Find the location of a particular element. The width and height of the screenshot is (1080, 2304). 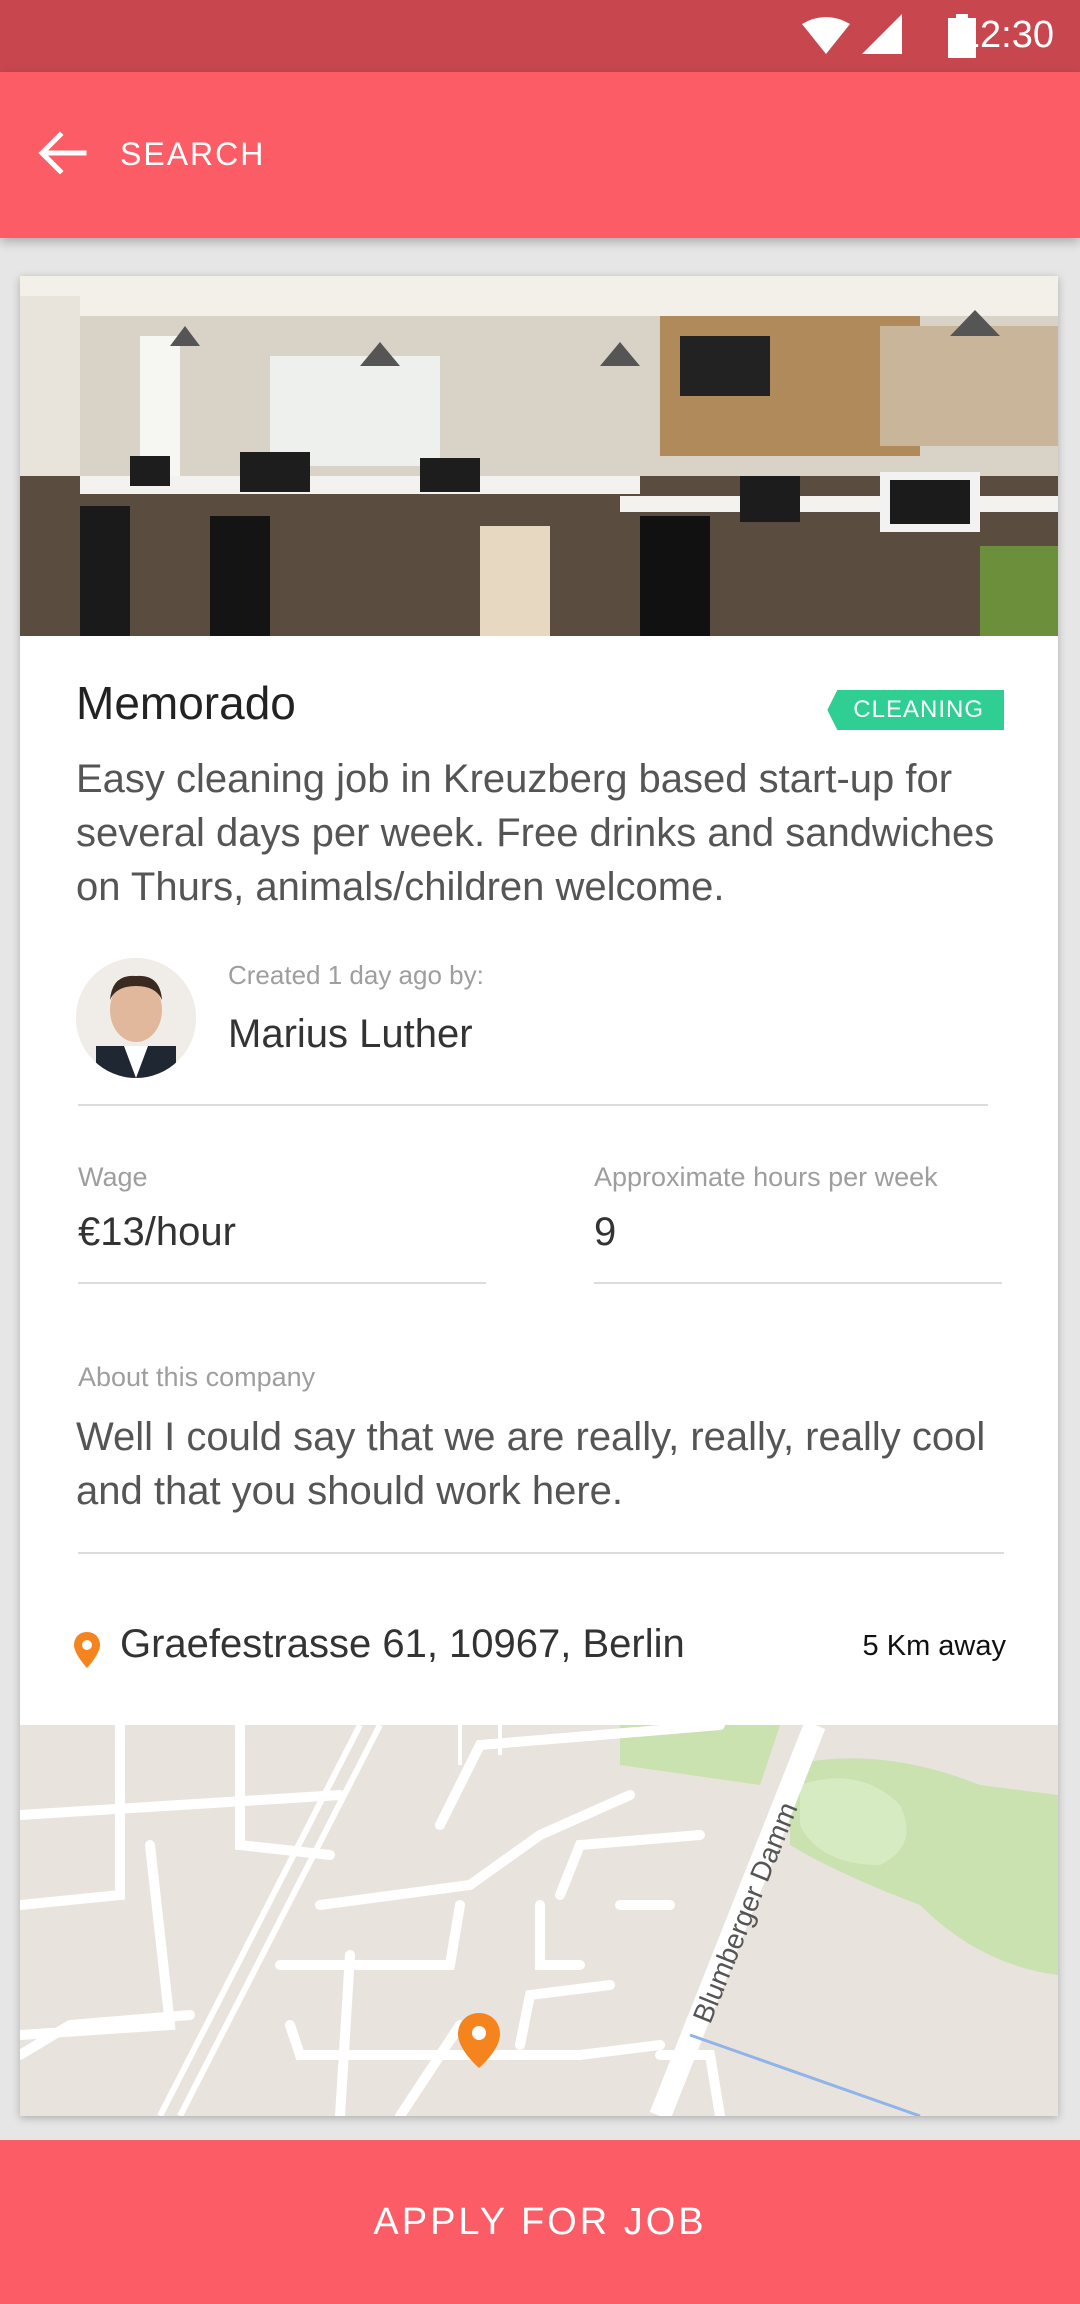

hours-value: 9 is located at coordinates (605, 1232).